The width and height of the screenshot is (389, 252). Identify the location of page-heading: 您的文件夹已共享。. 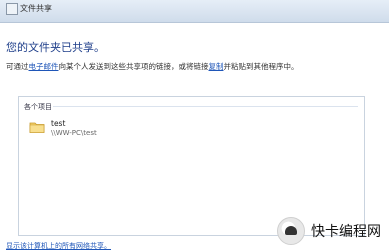
(55, 47).